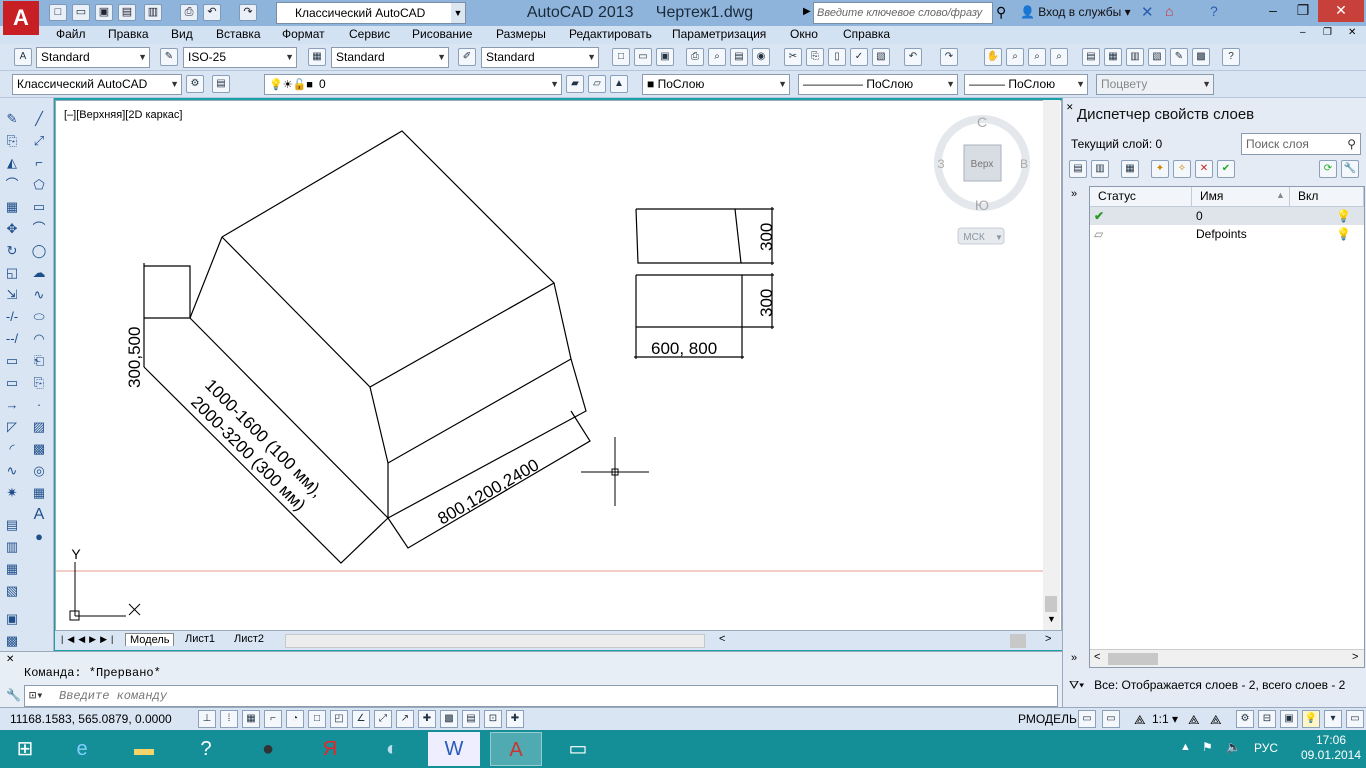 This screenshot has height=768, width=1366. Describe the element at coordinates (1160, 169) in the screenshot. I see `new-layer-icon: ✦` at that location.